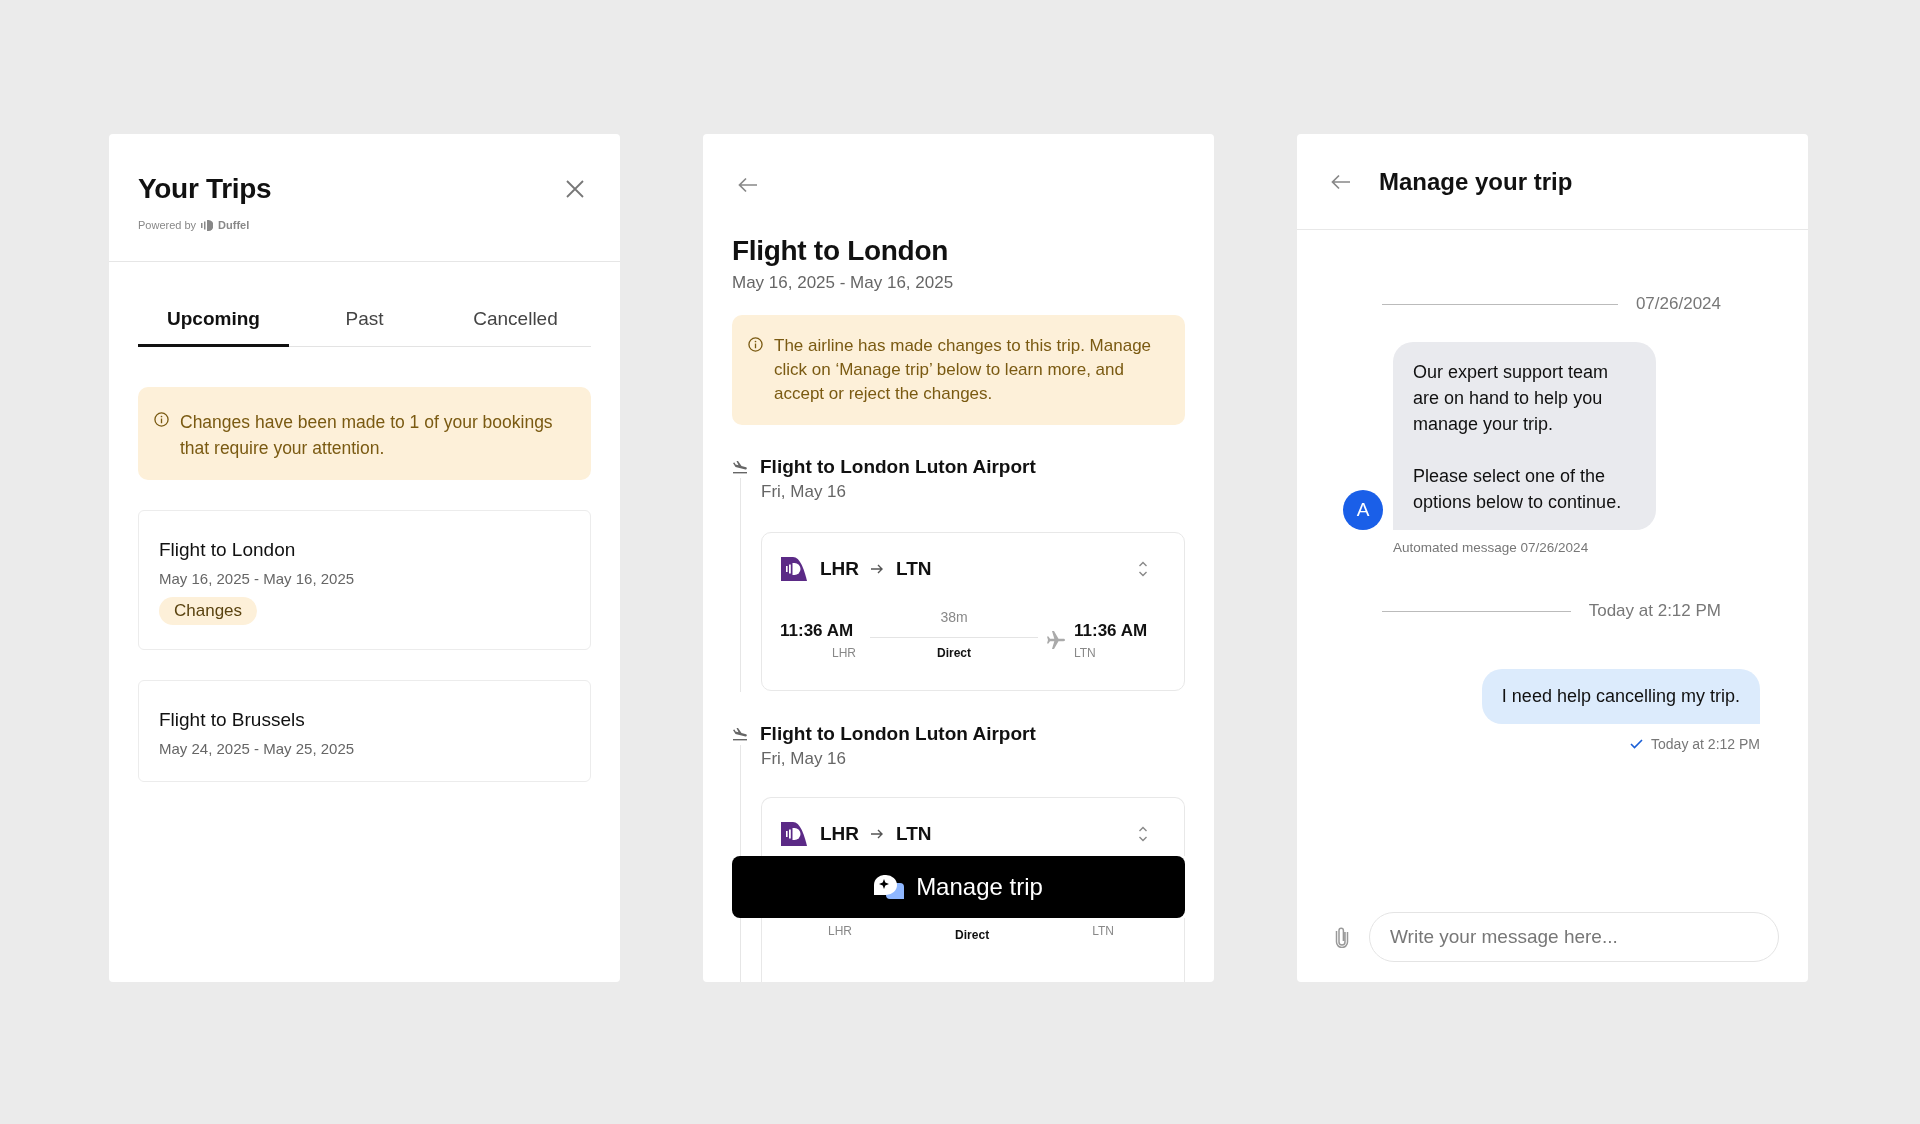  Describe the element at coordinates (1476, 181) in the screenshot. I see `chat-title: Manage your trip` at that location.